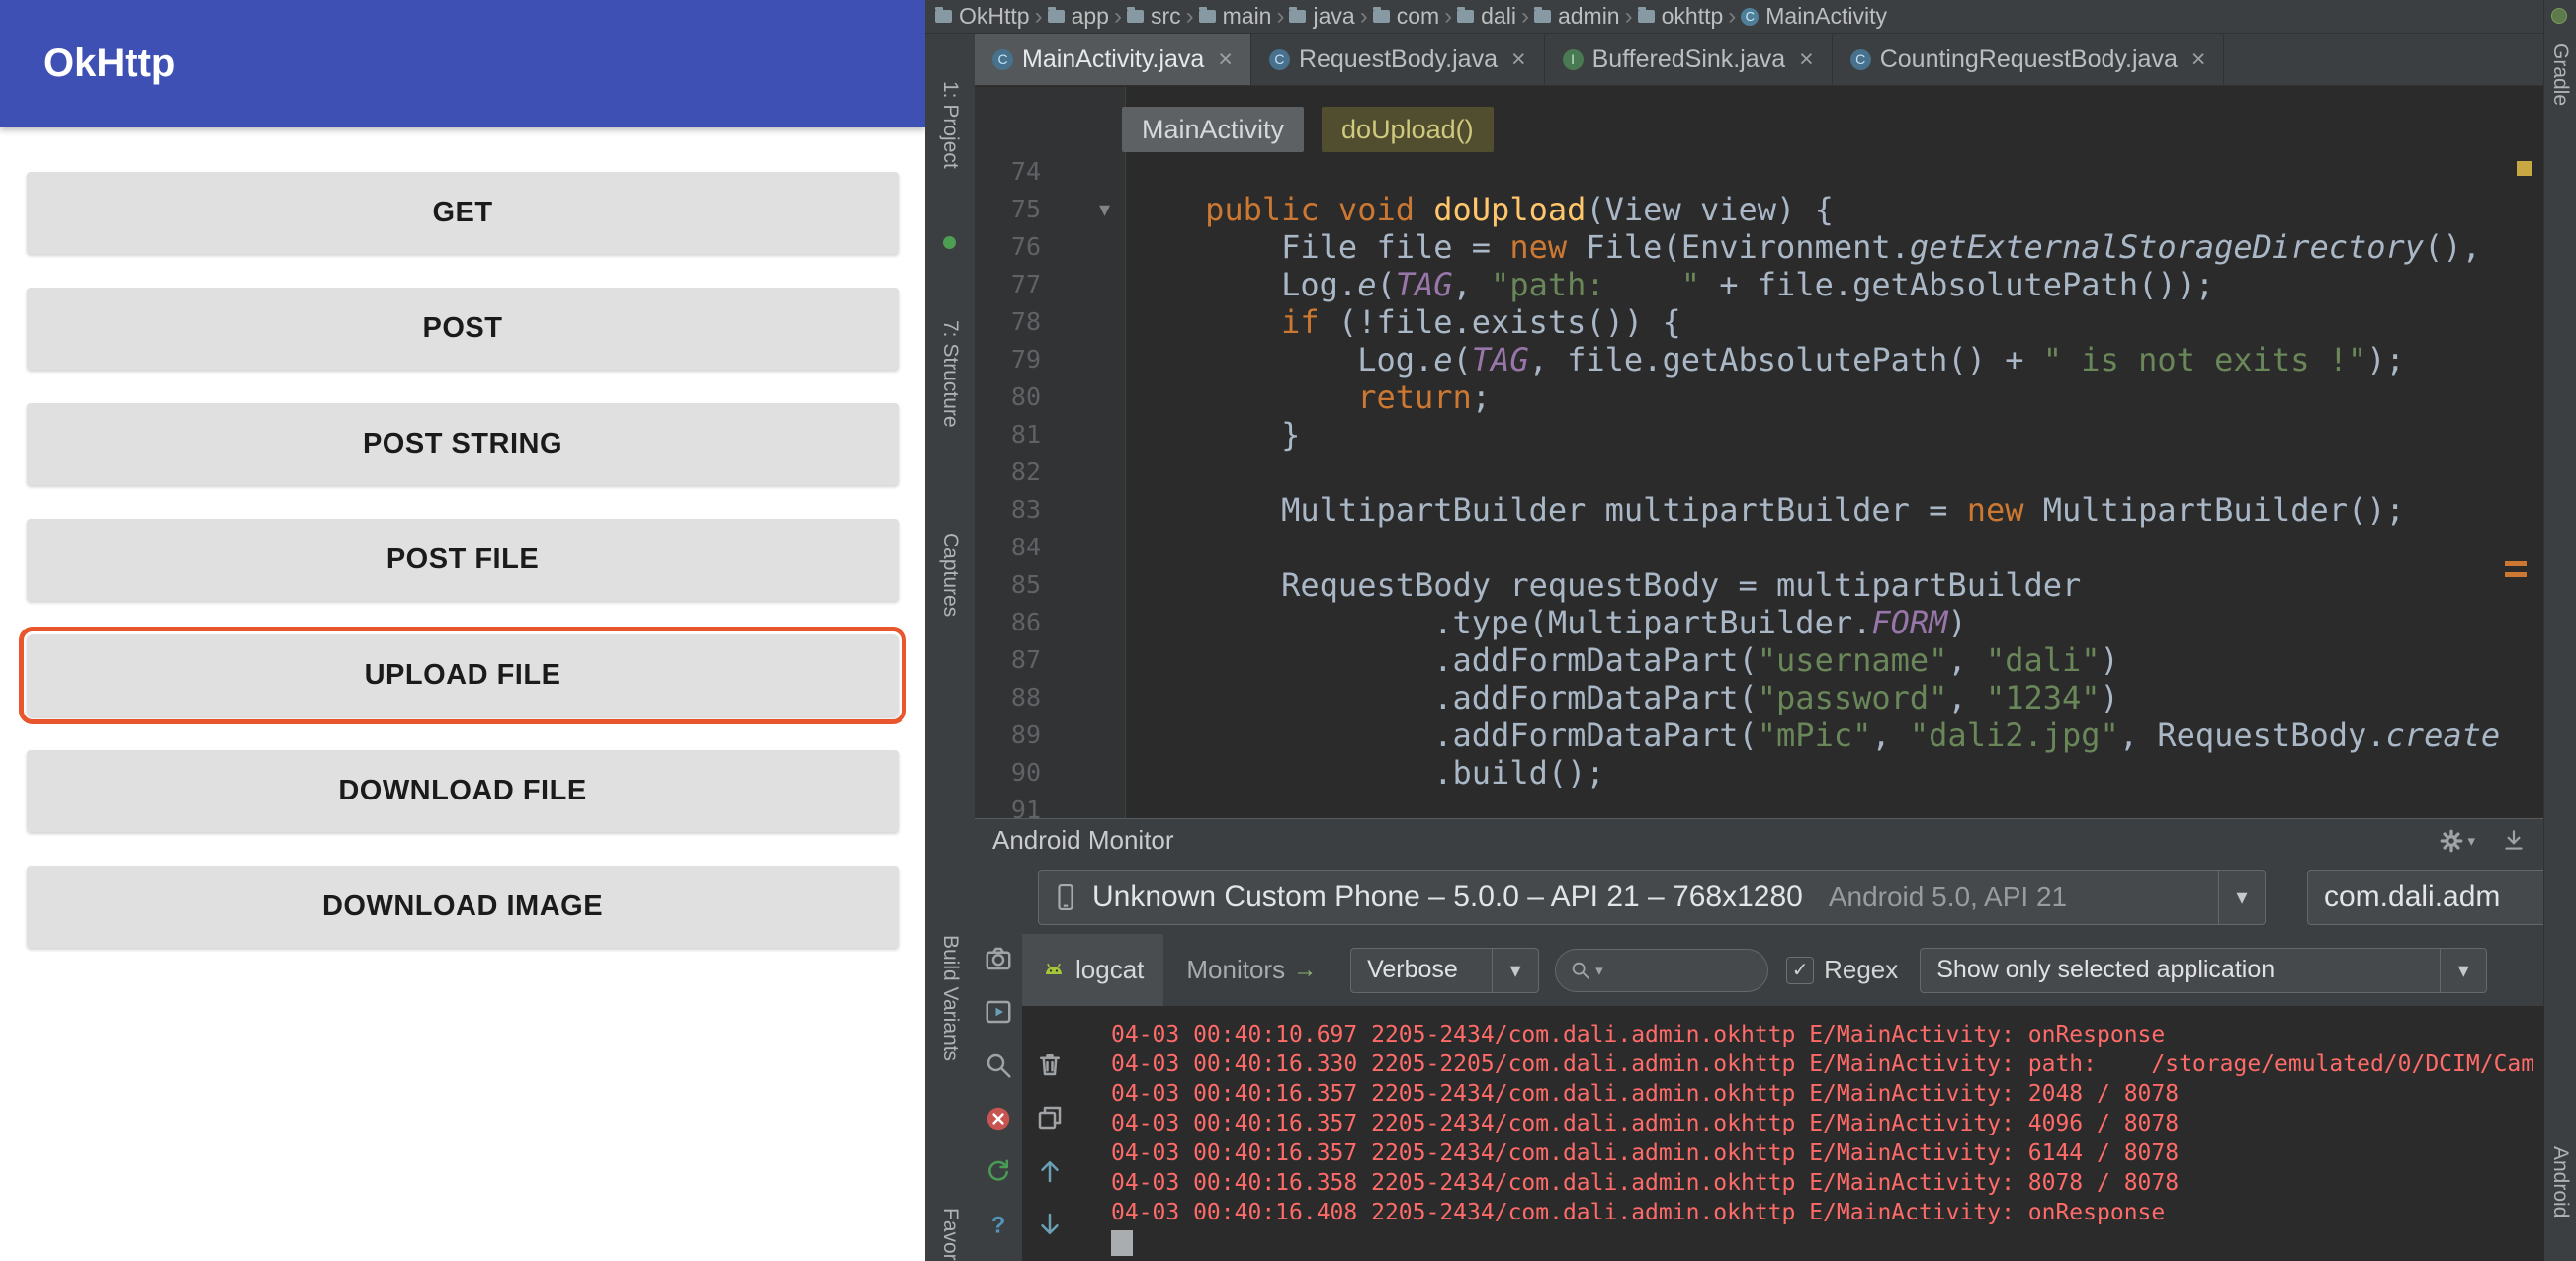  I want to click on code-token: (, so click(1462, 359).